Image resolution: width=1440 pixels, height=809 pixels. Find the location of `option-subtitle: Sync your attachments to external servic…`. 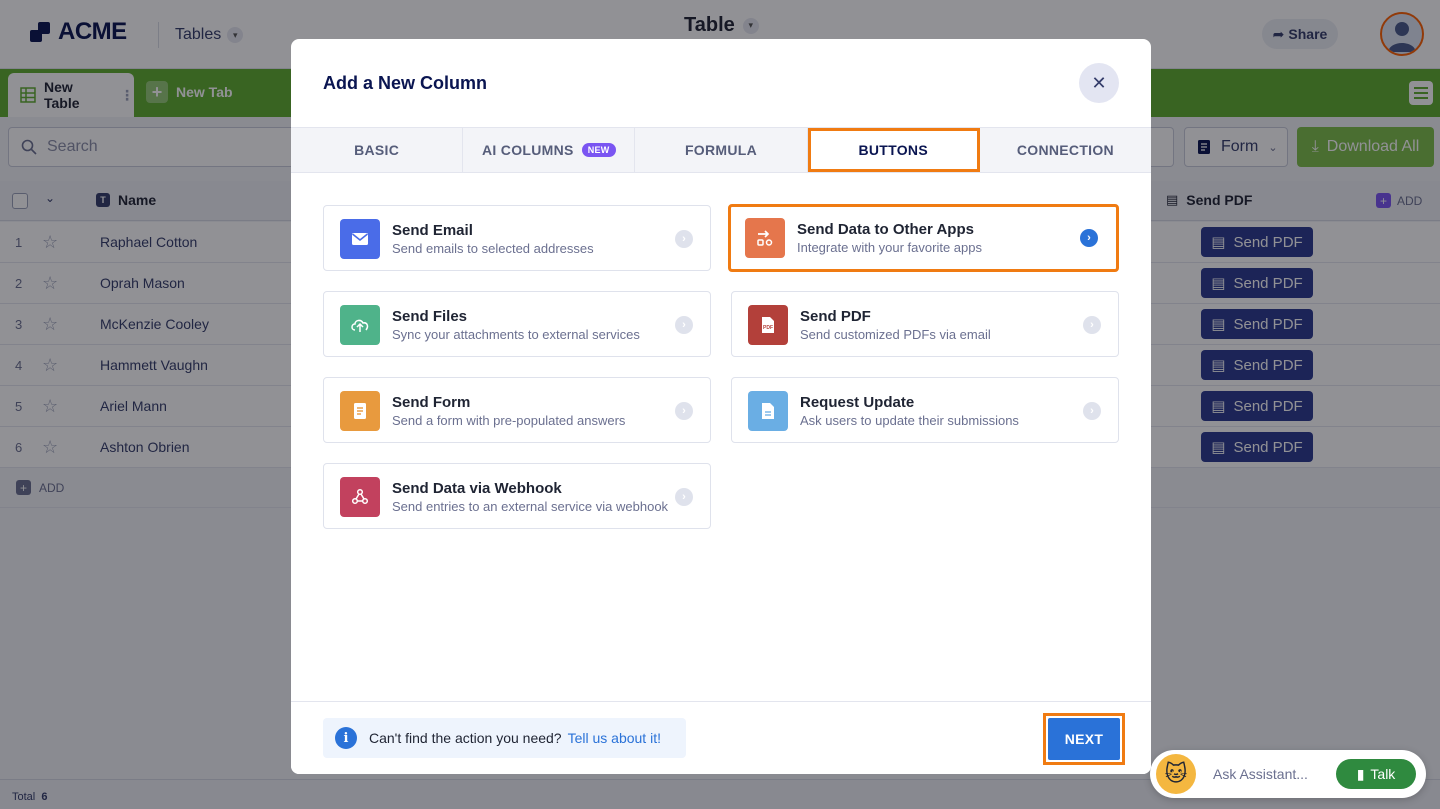

option-subtitle: Sync your attachments to external servic… is located at coordinates (516, 334).